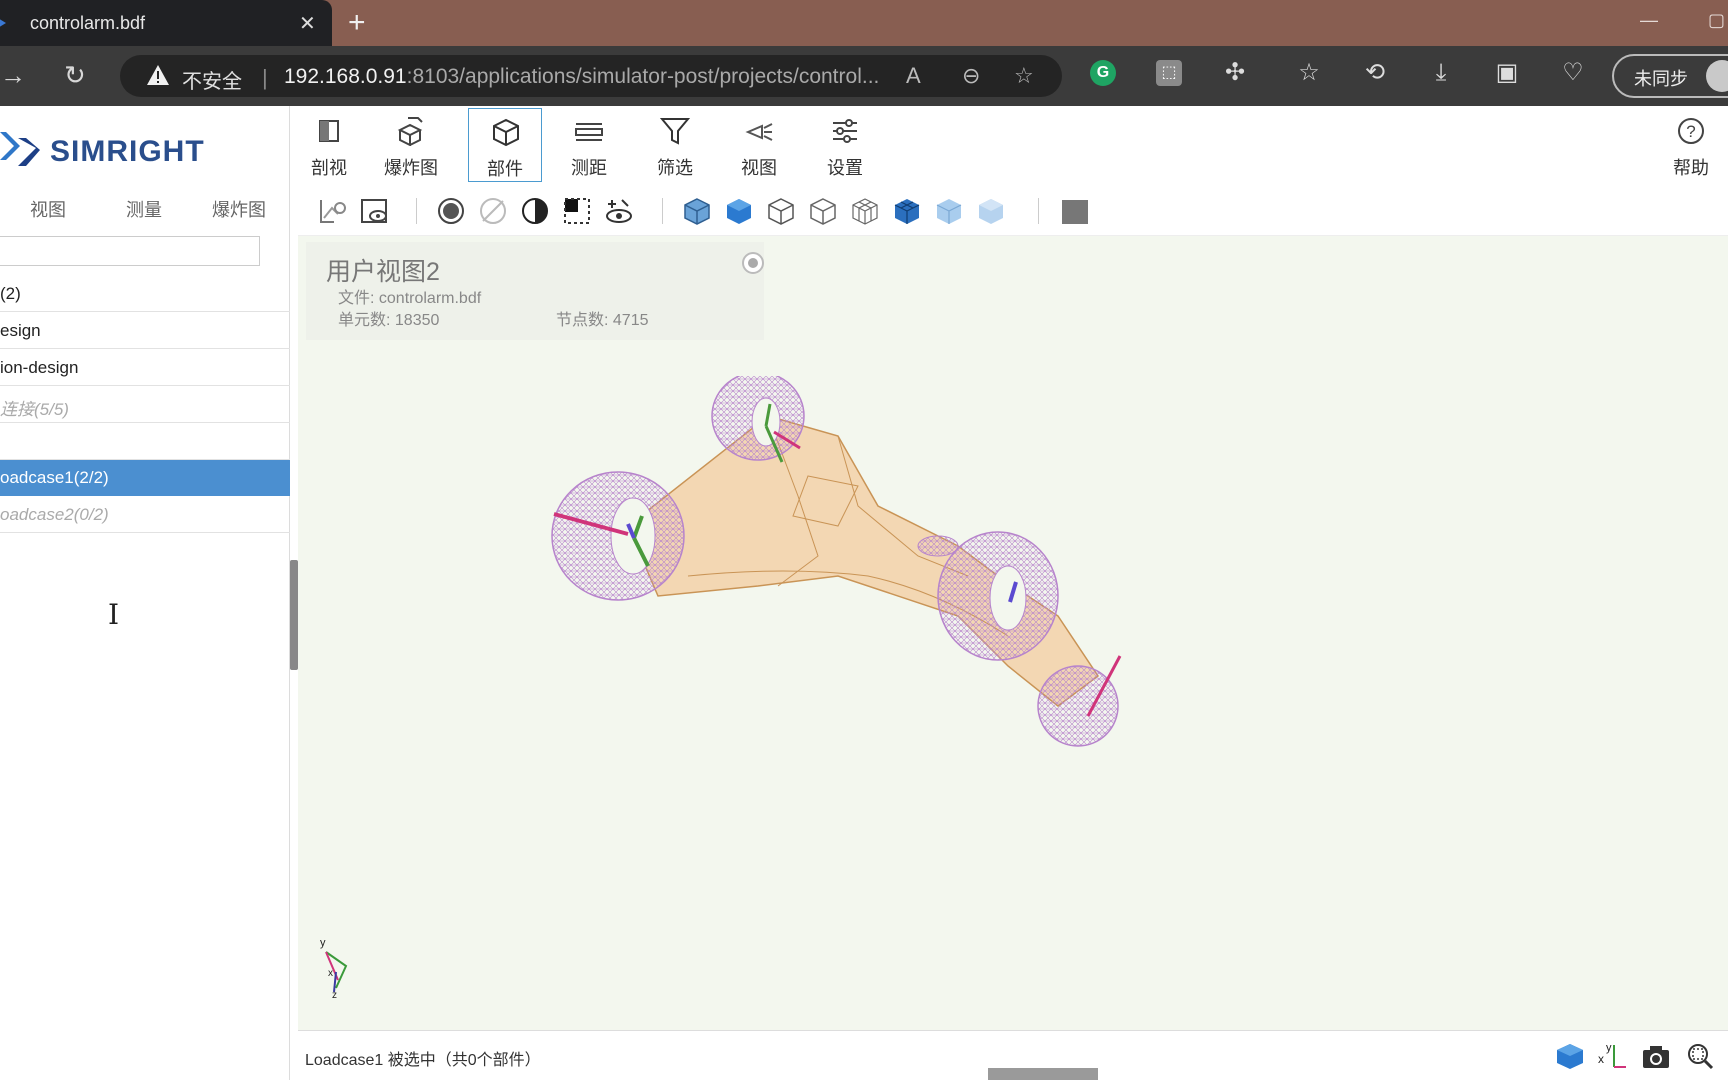 The image size is (1728, 1080). I want to click on visibility-toggle-icon, so click(619, 211).